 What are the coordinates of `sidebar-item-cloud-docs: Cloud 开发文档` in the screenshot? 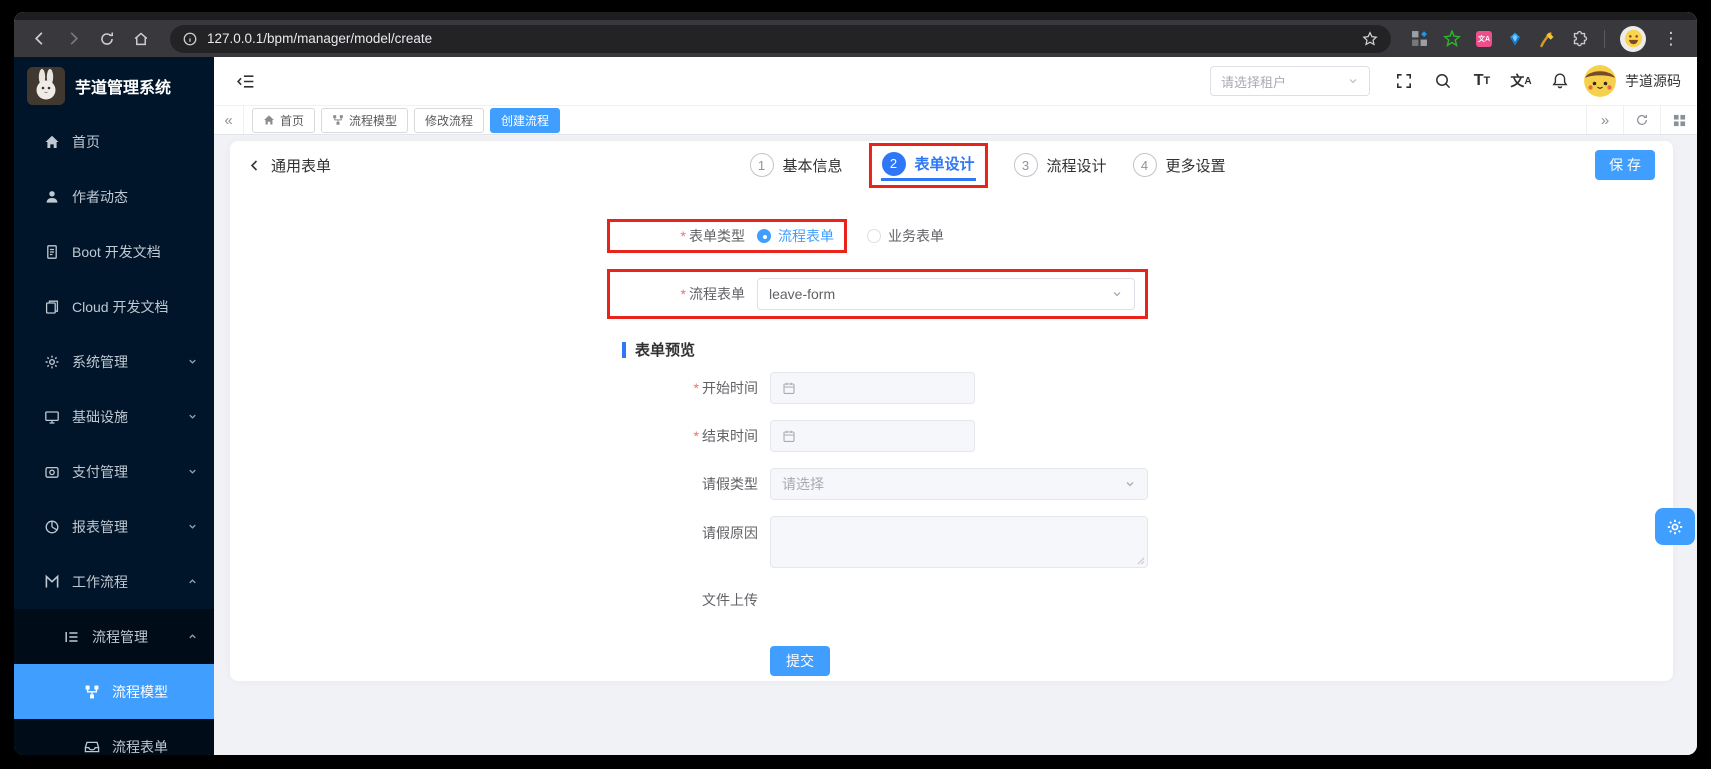 It's located at (114, 306).